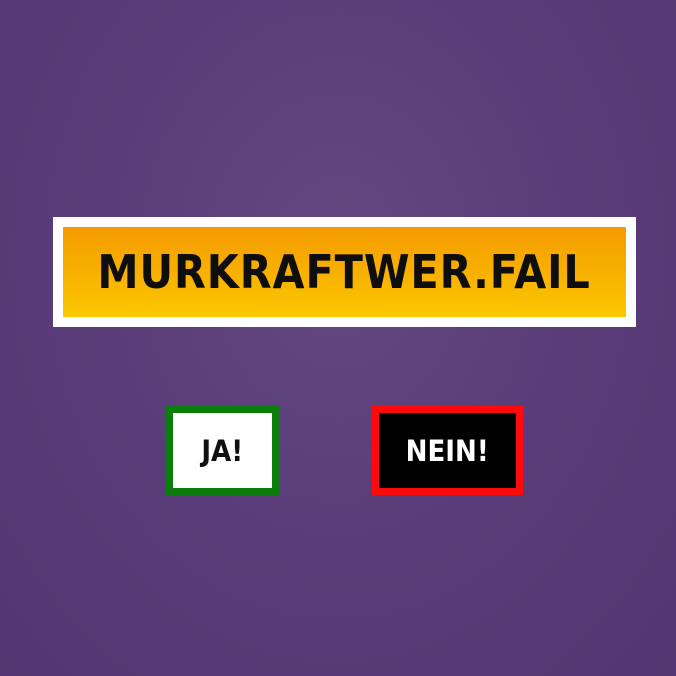 The image size is (676, 676). I want to click on no-button: NEIN!, so click(447, 450).